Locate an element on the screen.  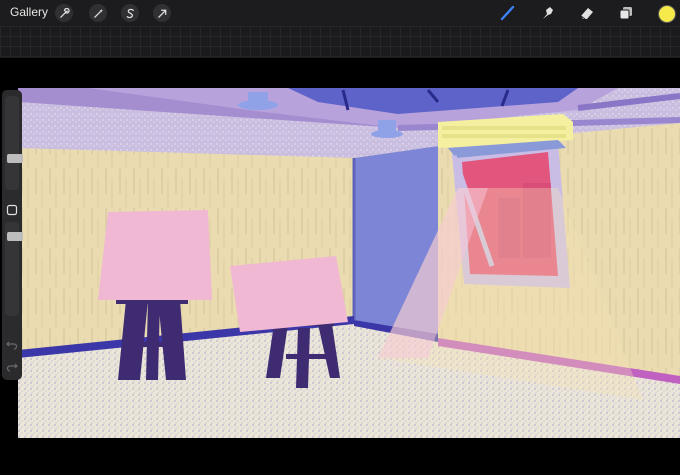
cursor-arrow-icon is located at coordinates (162, 13).